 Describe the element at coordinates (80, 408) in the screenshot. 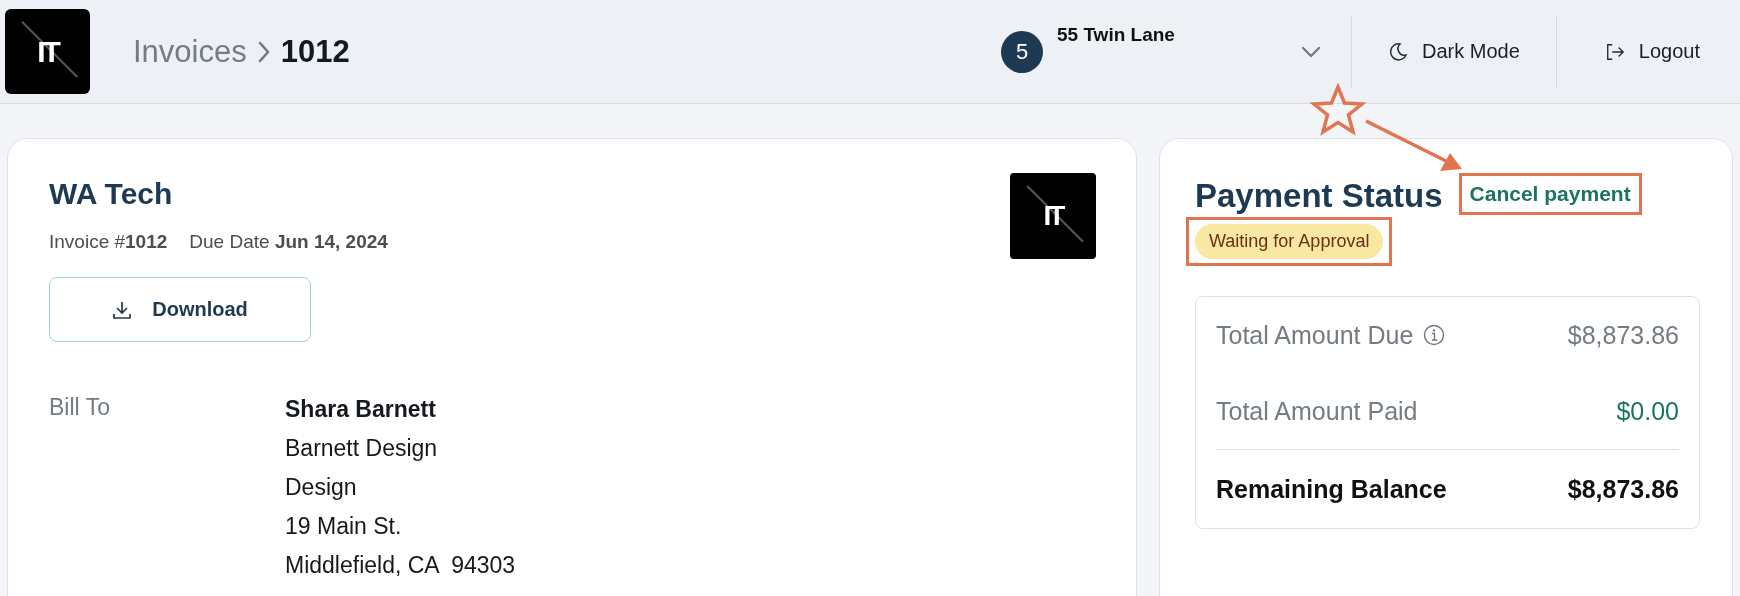

I see `bill-to-label: Bill To` at that location.